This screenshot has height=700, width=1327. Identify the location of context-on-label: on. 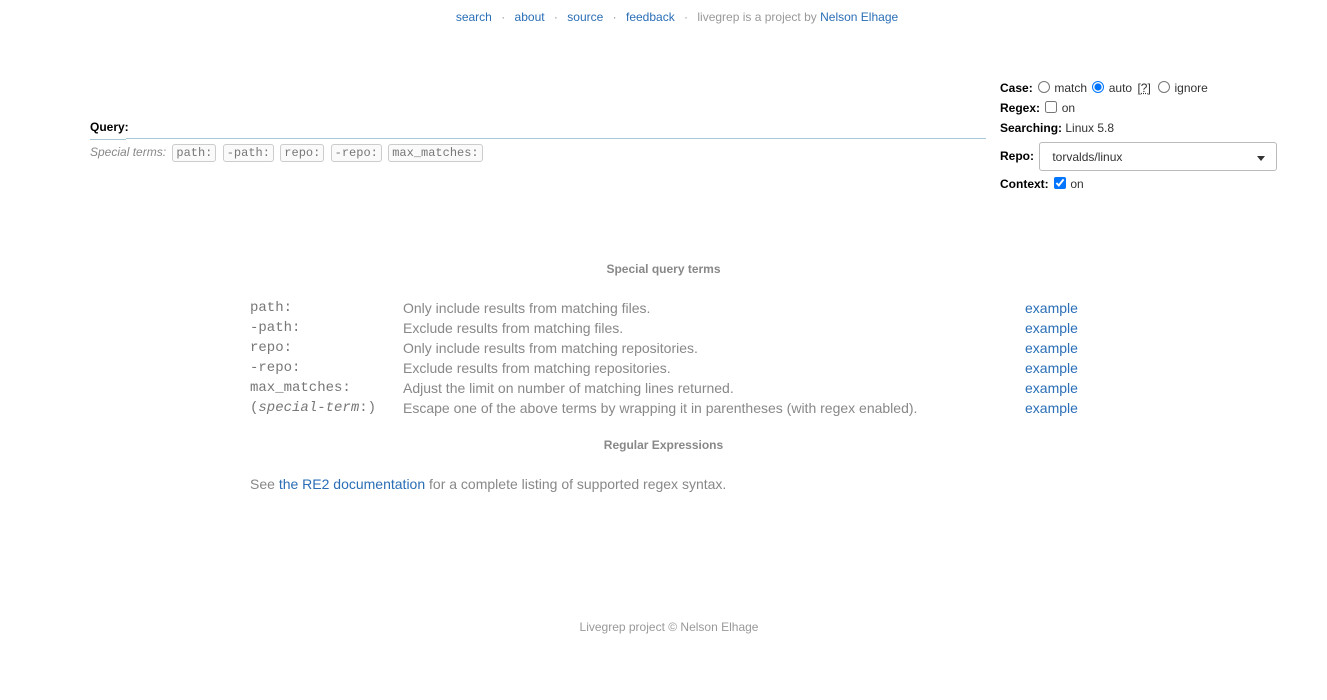
(1076, 184).